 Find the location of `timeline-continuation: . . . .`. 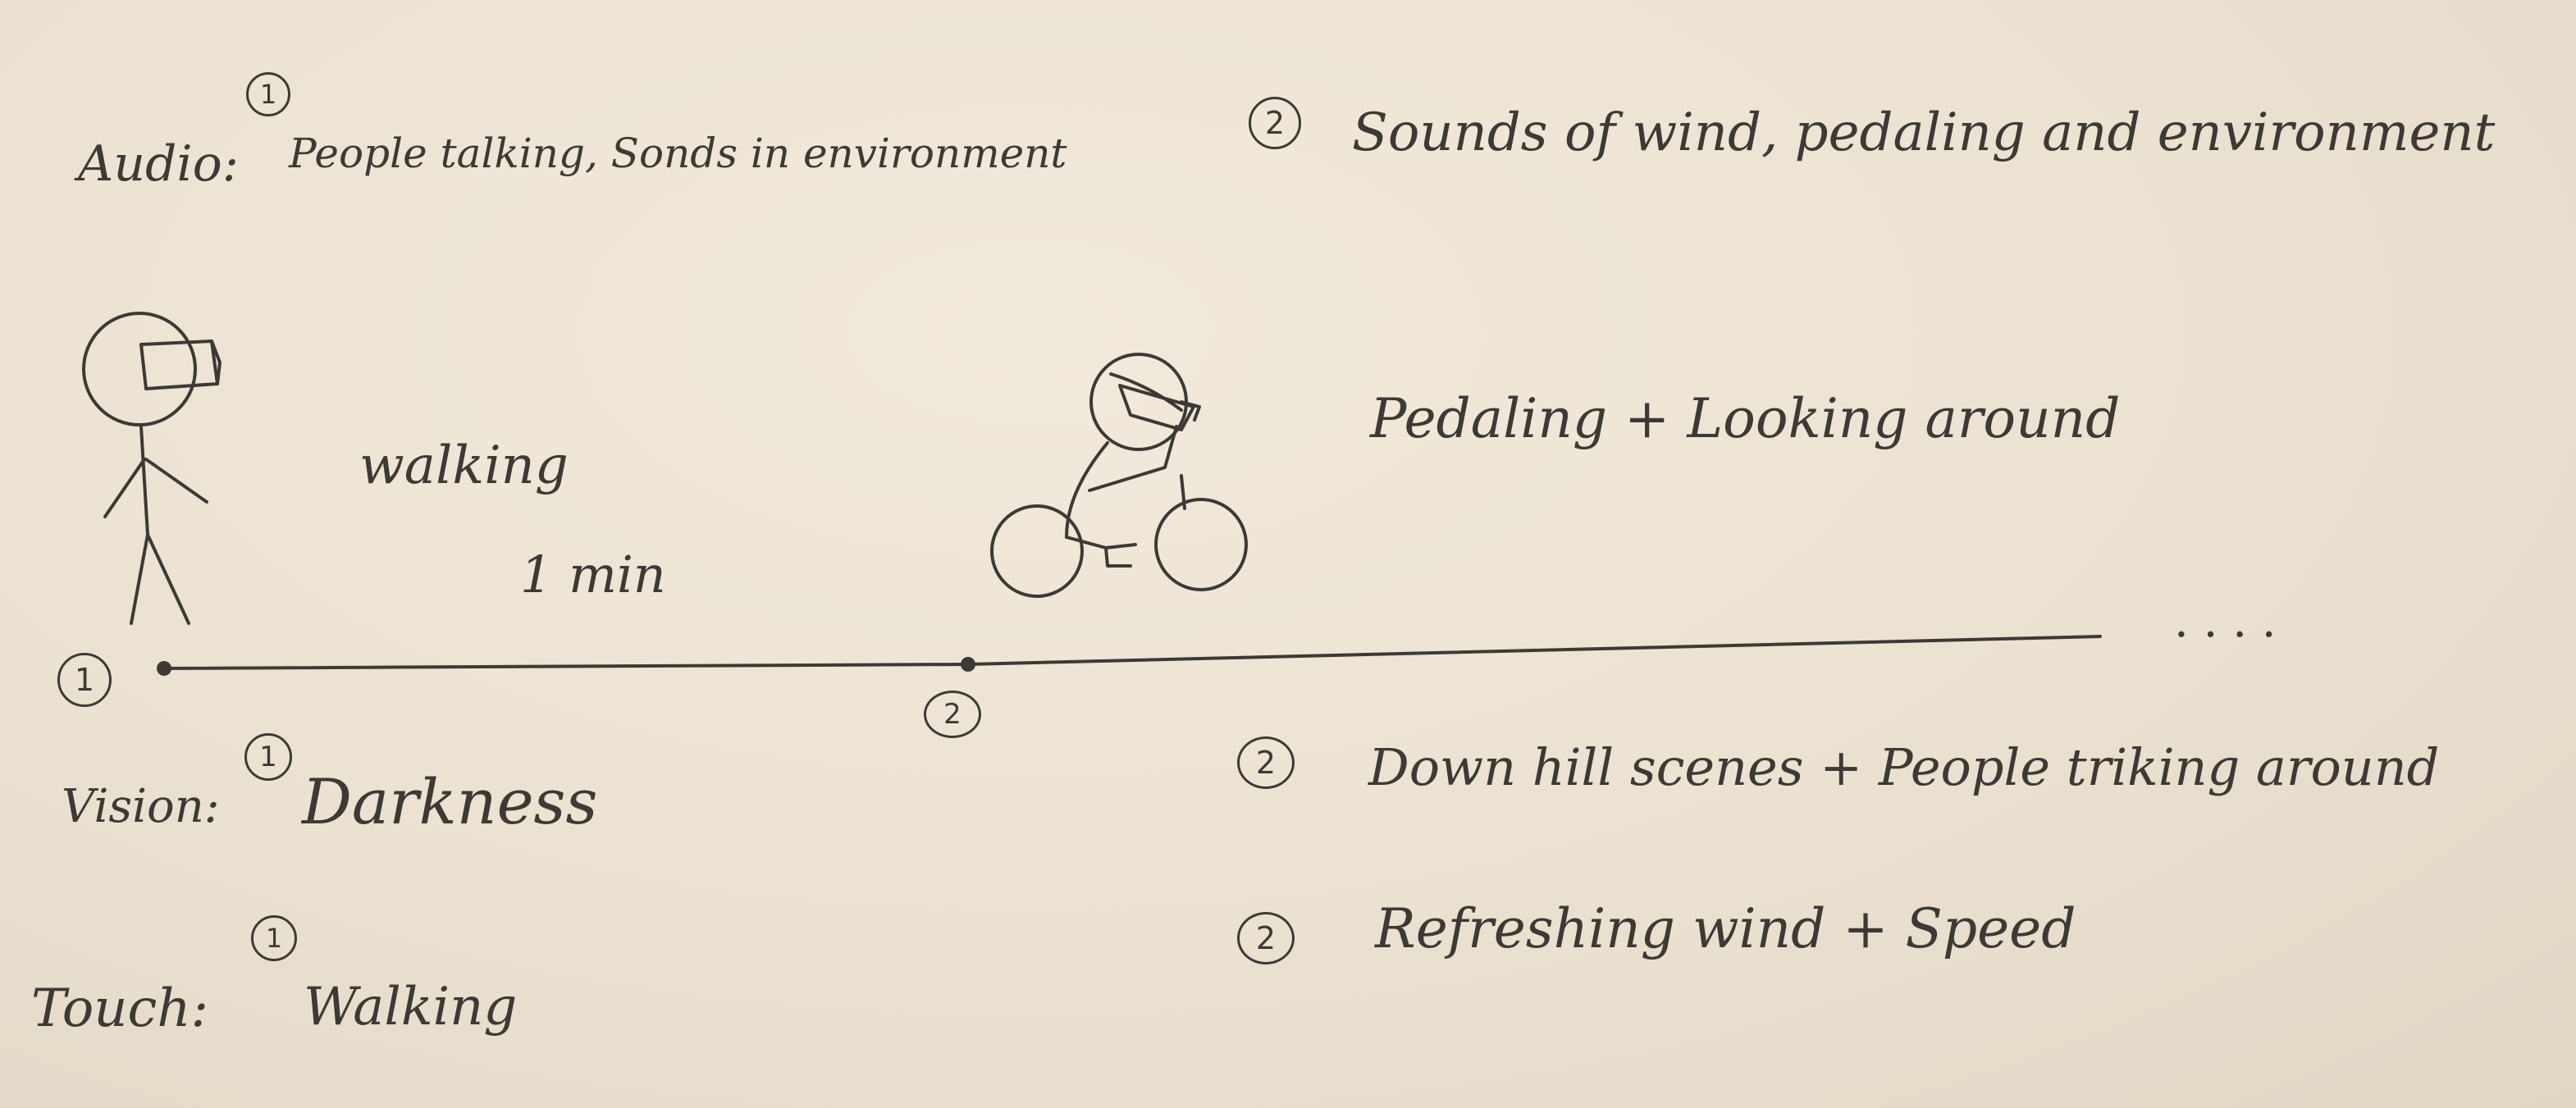

timeline-continuation: . . . . is located at coordinates (2226, 621).